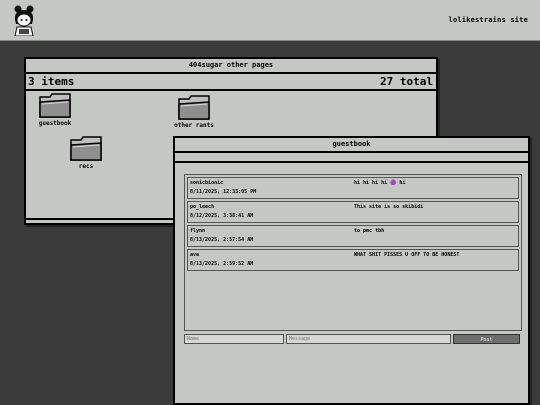  Describe the element at coordinates (198, 231) in the screenshot. I see `entry-name: flynn` at that location.